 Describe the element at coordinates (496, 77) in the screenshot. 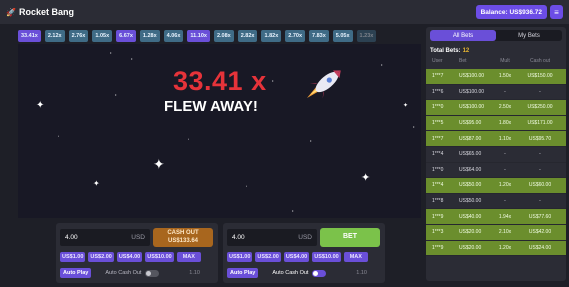

I see `table-row: 1***7 US$100.00 1.50x US$150.00` at that location.